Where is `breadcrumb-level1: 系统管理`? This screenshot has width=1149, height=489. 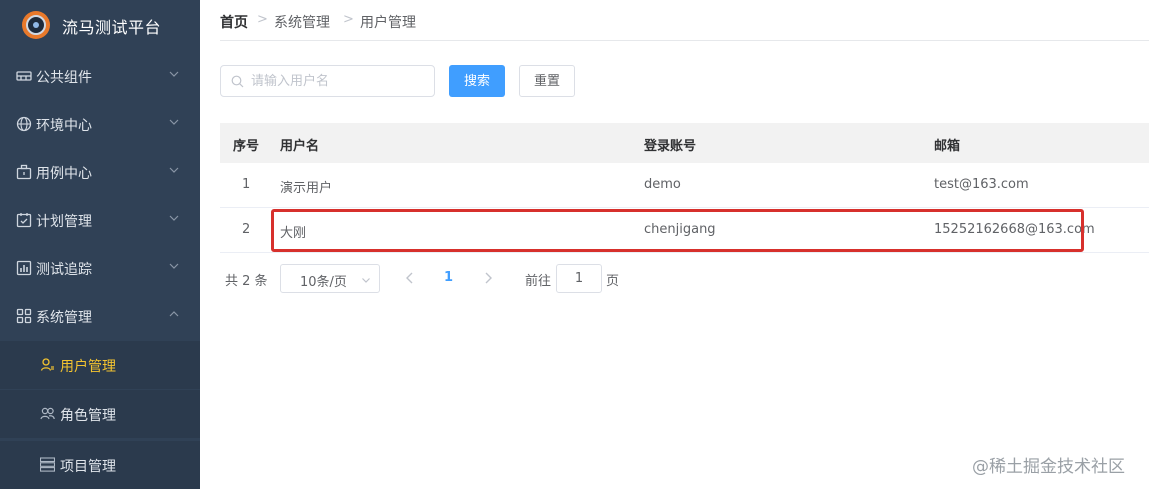 breadcrumb-level1: 系统管理 is located at coordinates (302, 22).